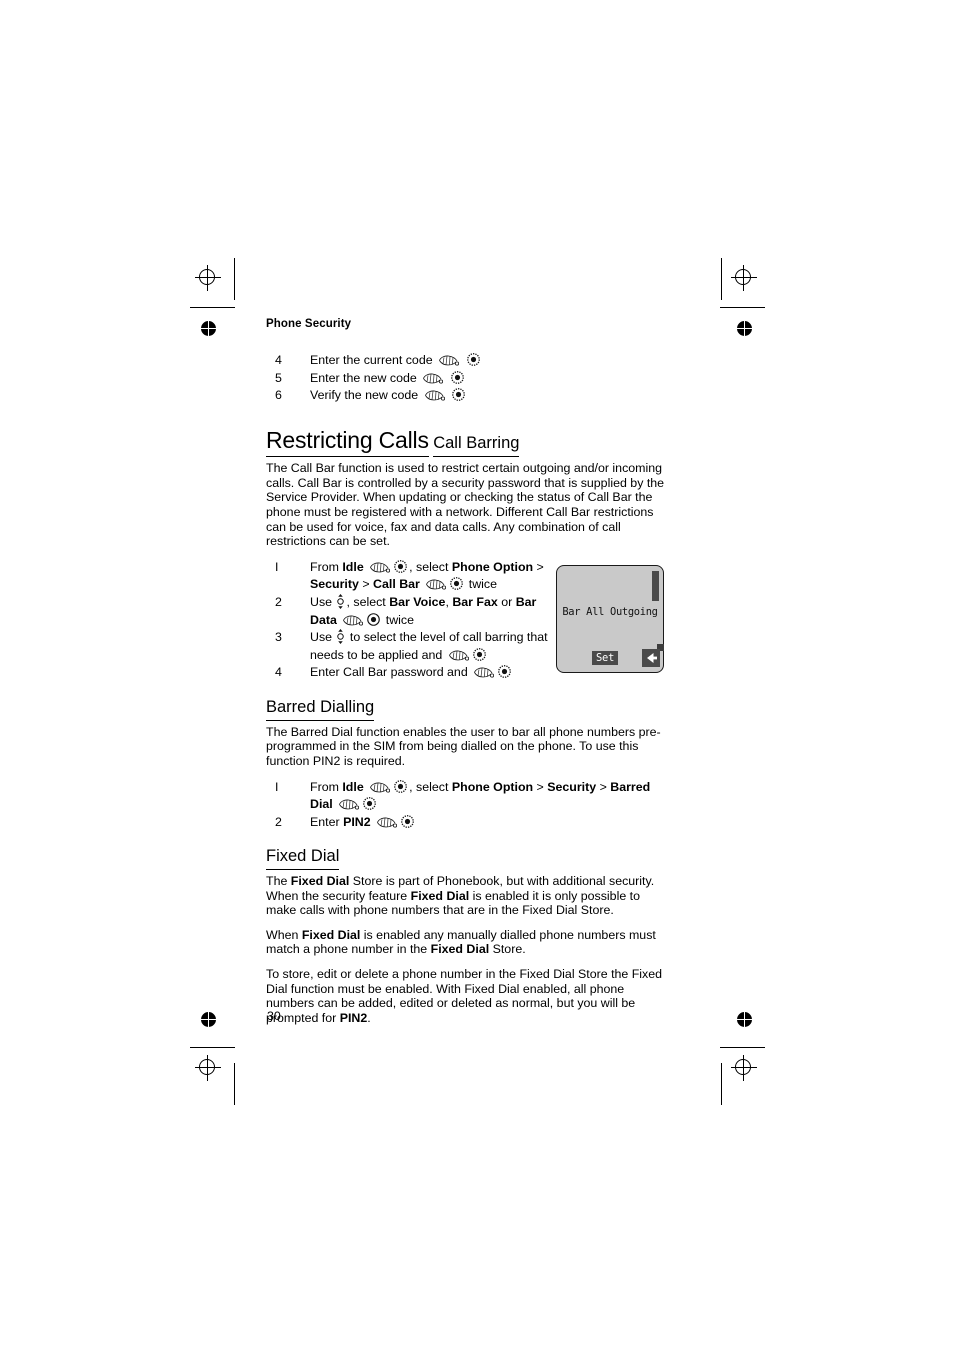  I want to click on step-text: or, so click(506, 601).